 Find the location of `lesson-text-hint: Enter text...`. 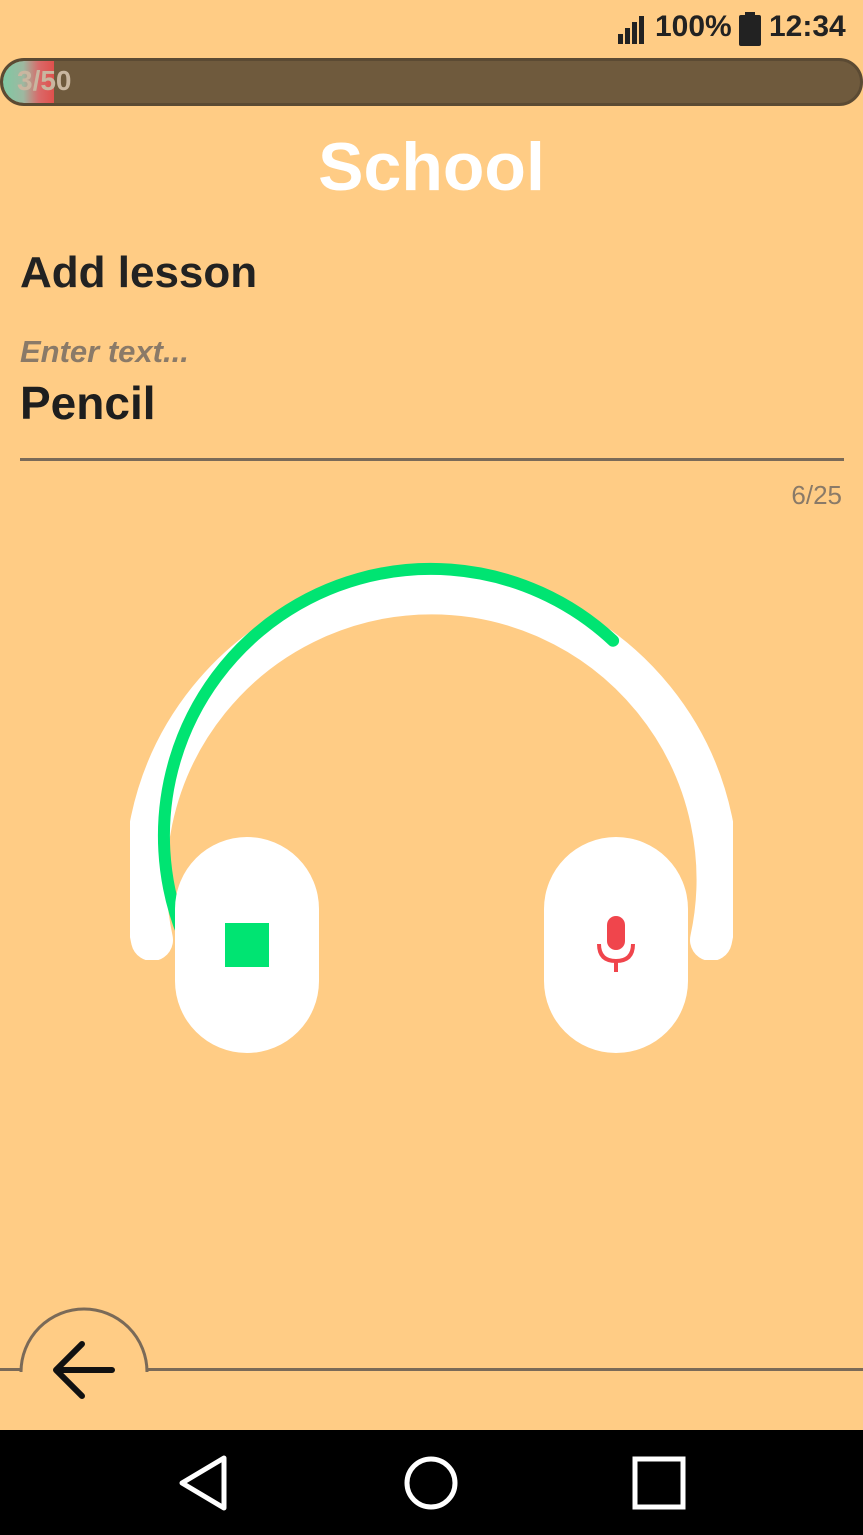

lesson-text-hint: Enter text... is located at coordinates (104, 351).